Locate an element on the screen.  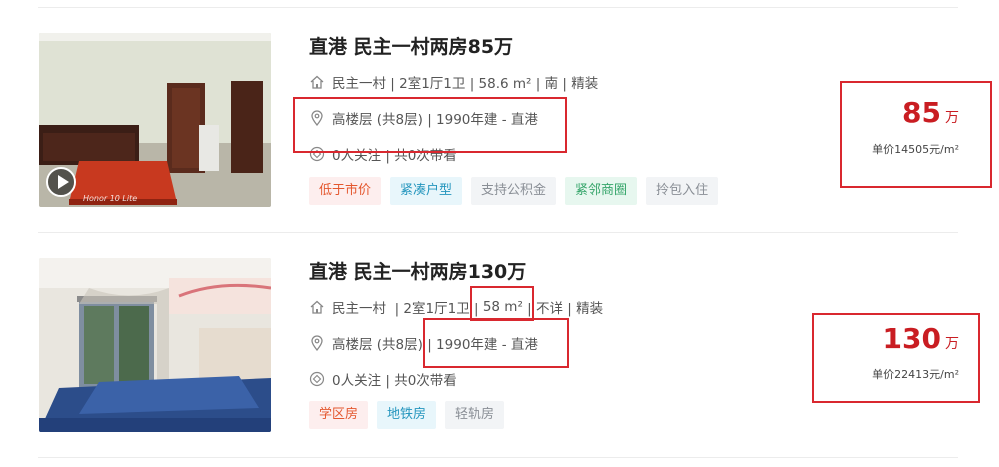
tag: 学区房 is located at coordinates (339, 415).